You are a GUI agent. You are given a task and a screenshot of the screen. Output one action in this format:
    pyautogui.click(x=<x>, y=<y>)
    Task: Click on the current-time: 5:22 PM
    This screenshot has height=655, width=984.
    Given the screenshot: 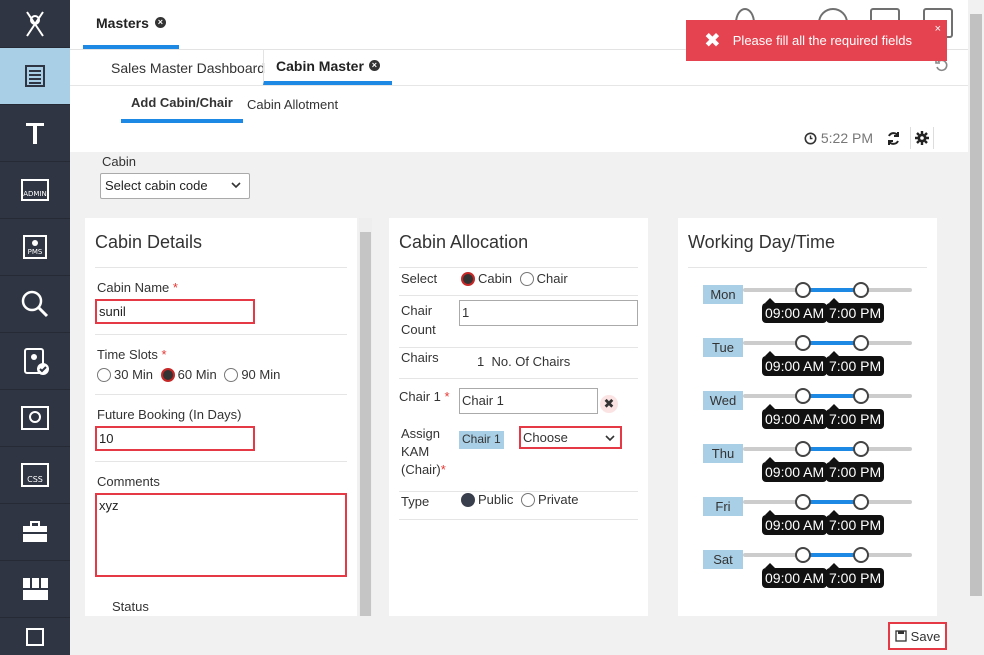 What is the action you would take?
    pyautogui.click(x=846, y=138)
    